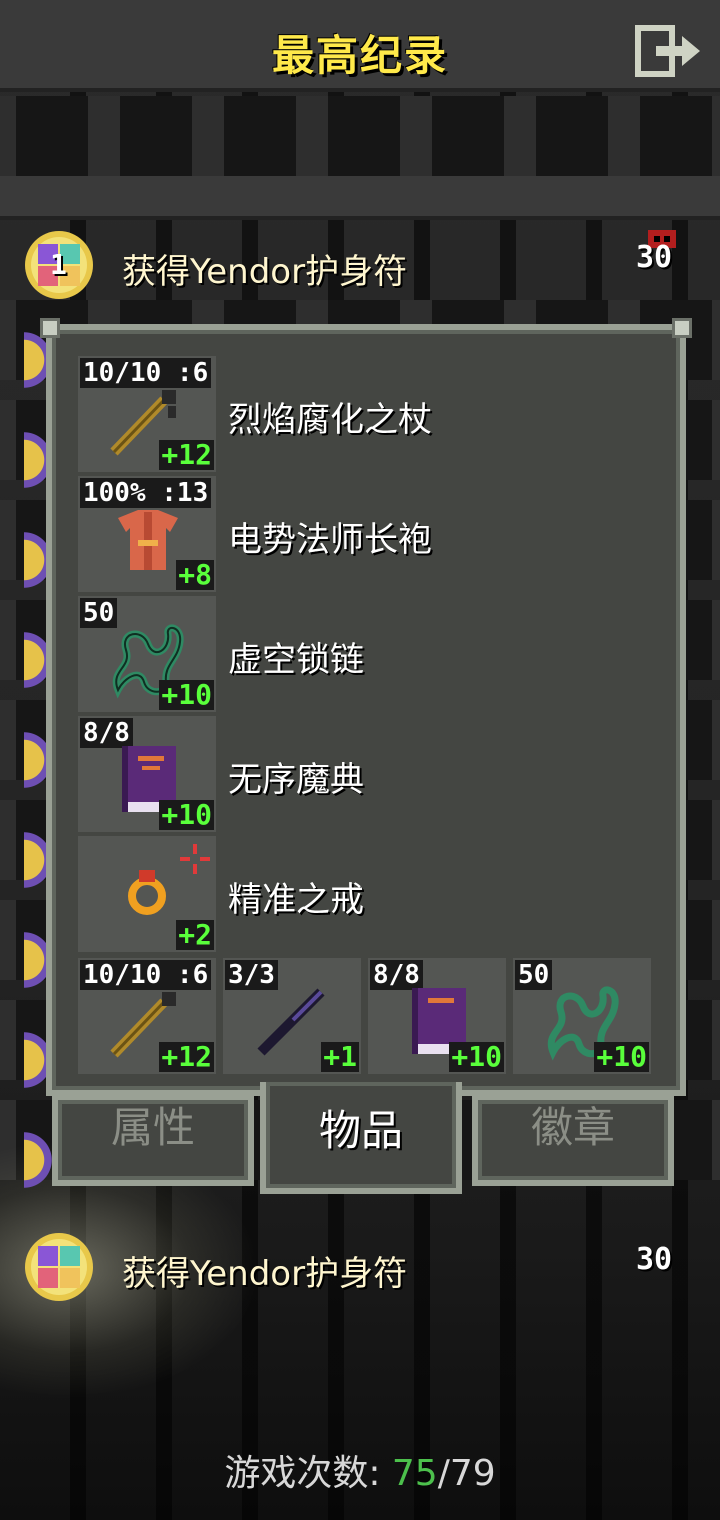 The height and width of the screenshot is (1520, 720). Describe the element at coordinates (296, 900) in the screenshot. I see `item-name: 精准之戒` at that location.